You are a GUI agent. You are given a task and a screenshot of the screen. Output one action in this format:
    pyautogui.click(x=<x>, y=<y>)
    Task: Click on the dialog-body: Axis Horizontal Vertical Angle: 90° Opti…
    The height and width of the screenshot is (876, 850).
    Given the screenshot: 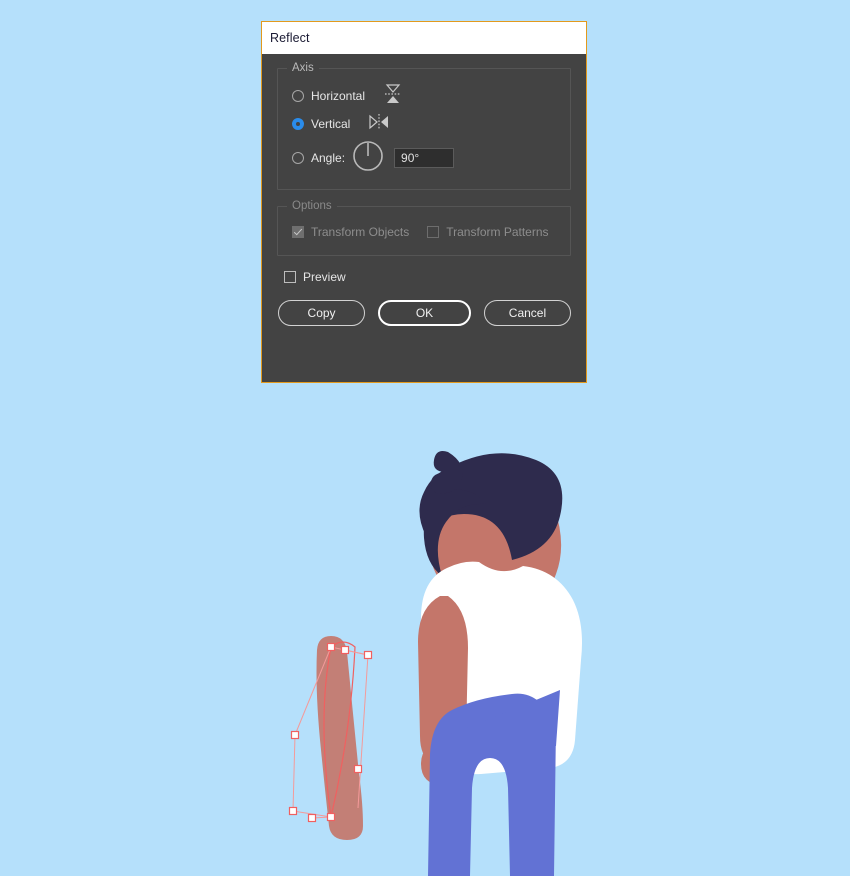 What is the action you would take?
    pyautogui.click(x=424, y=218)
    